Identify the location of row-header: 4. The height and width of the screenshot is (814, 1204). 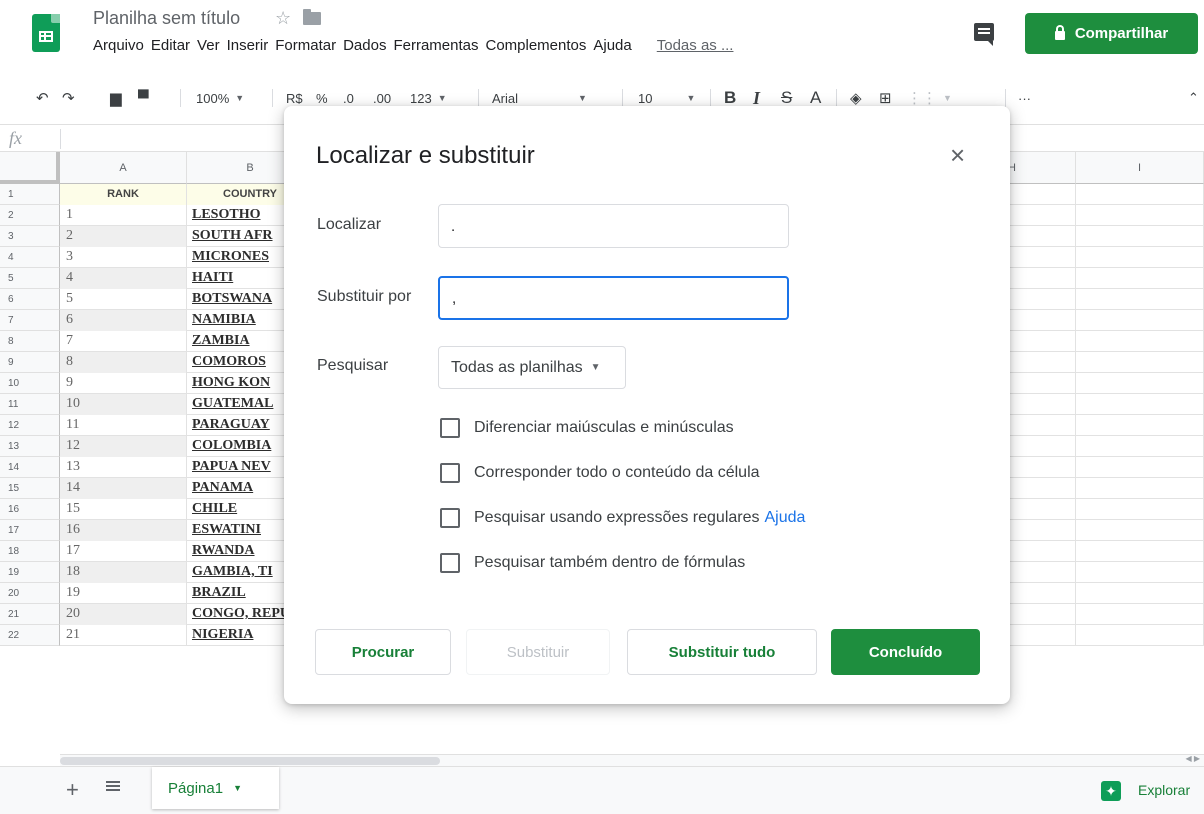
(30, 257).